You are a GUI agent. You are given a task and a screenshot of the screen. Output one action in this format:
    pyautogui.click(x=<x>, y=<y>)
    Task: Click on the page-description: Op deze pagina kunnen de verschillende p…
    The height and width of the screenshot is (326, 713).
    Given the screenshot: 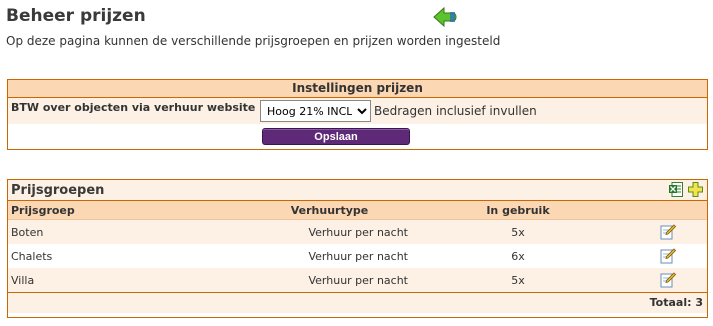 What is the action you would take?
    pyautogui.click(x=253, y=41)
    